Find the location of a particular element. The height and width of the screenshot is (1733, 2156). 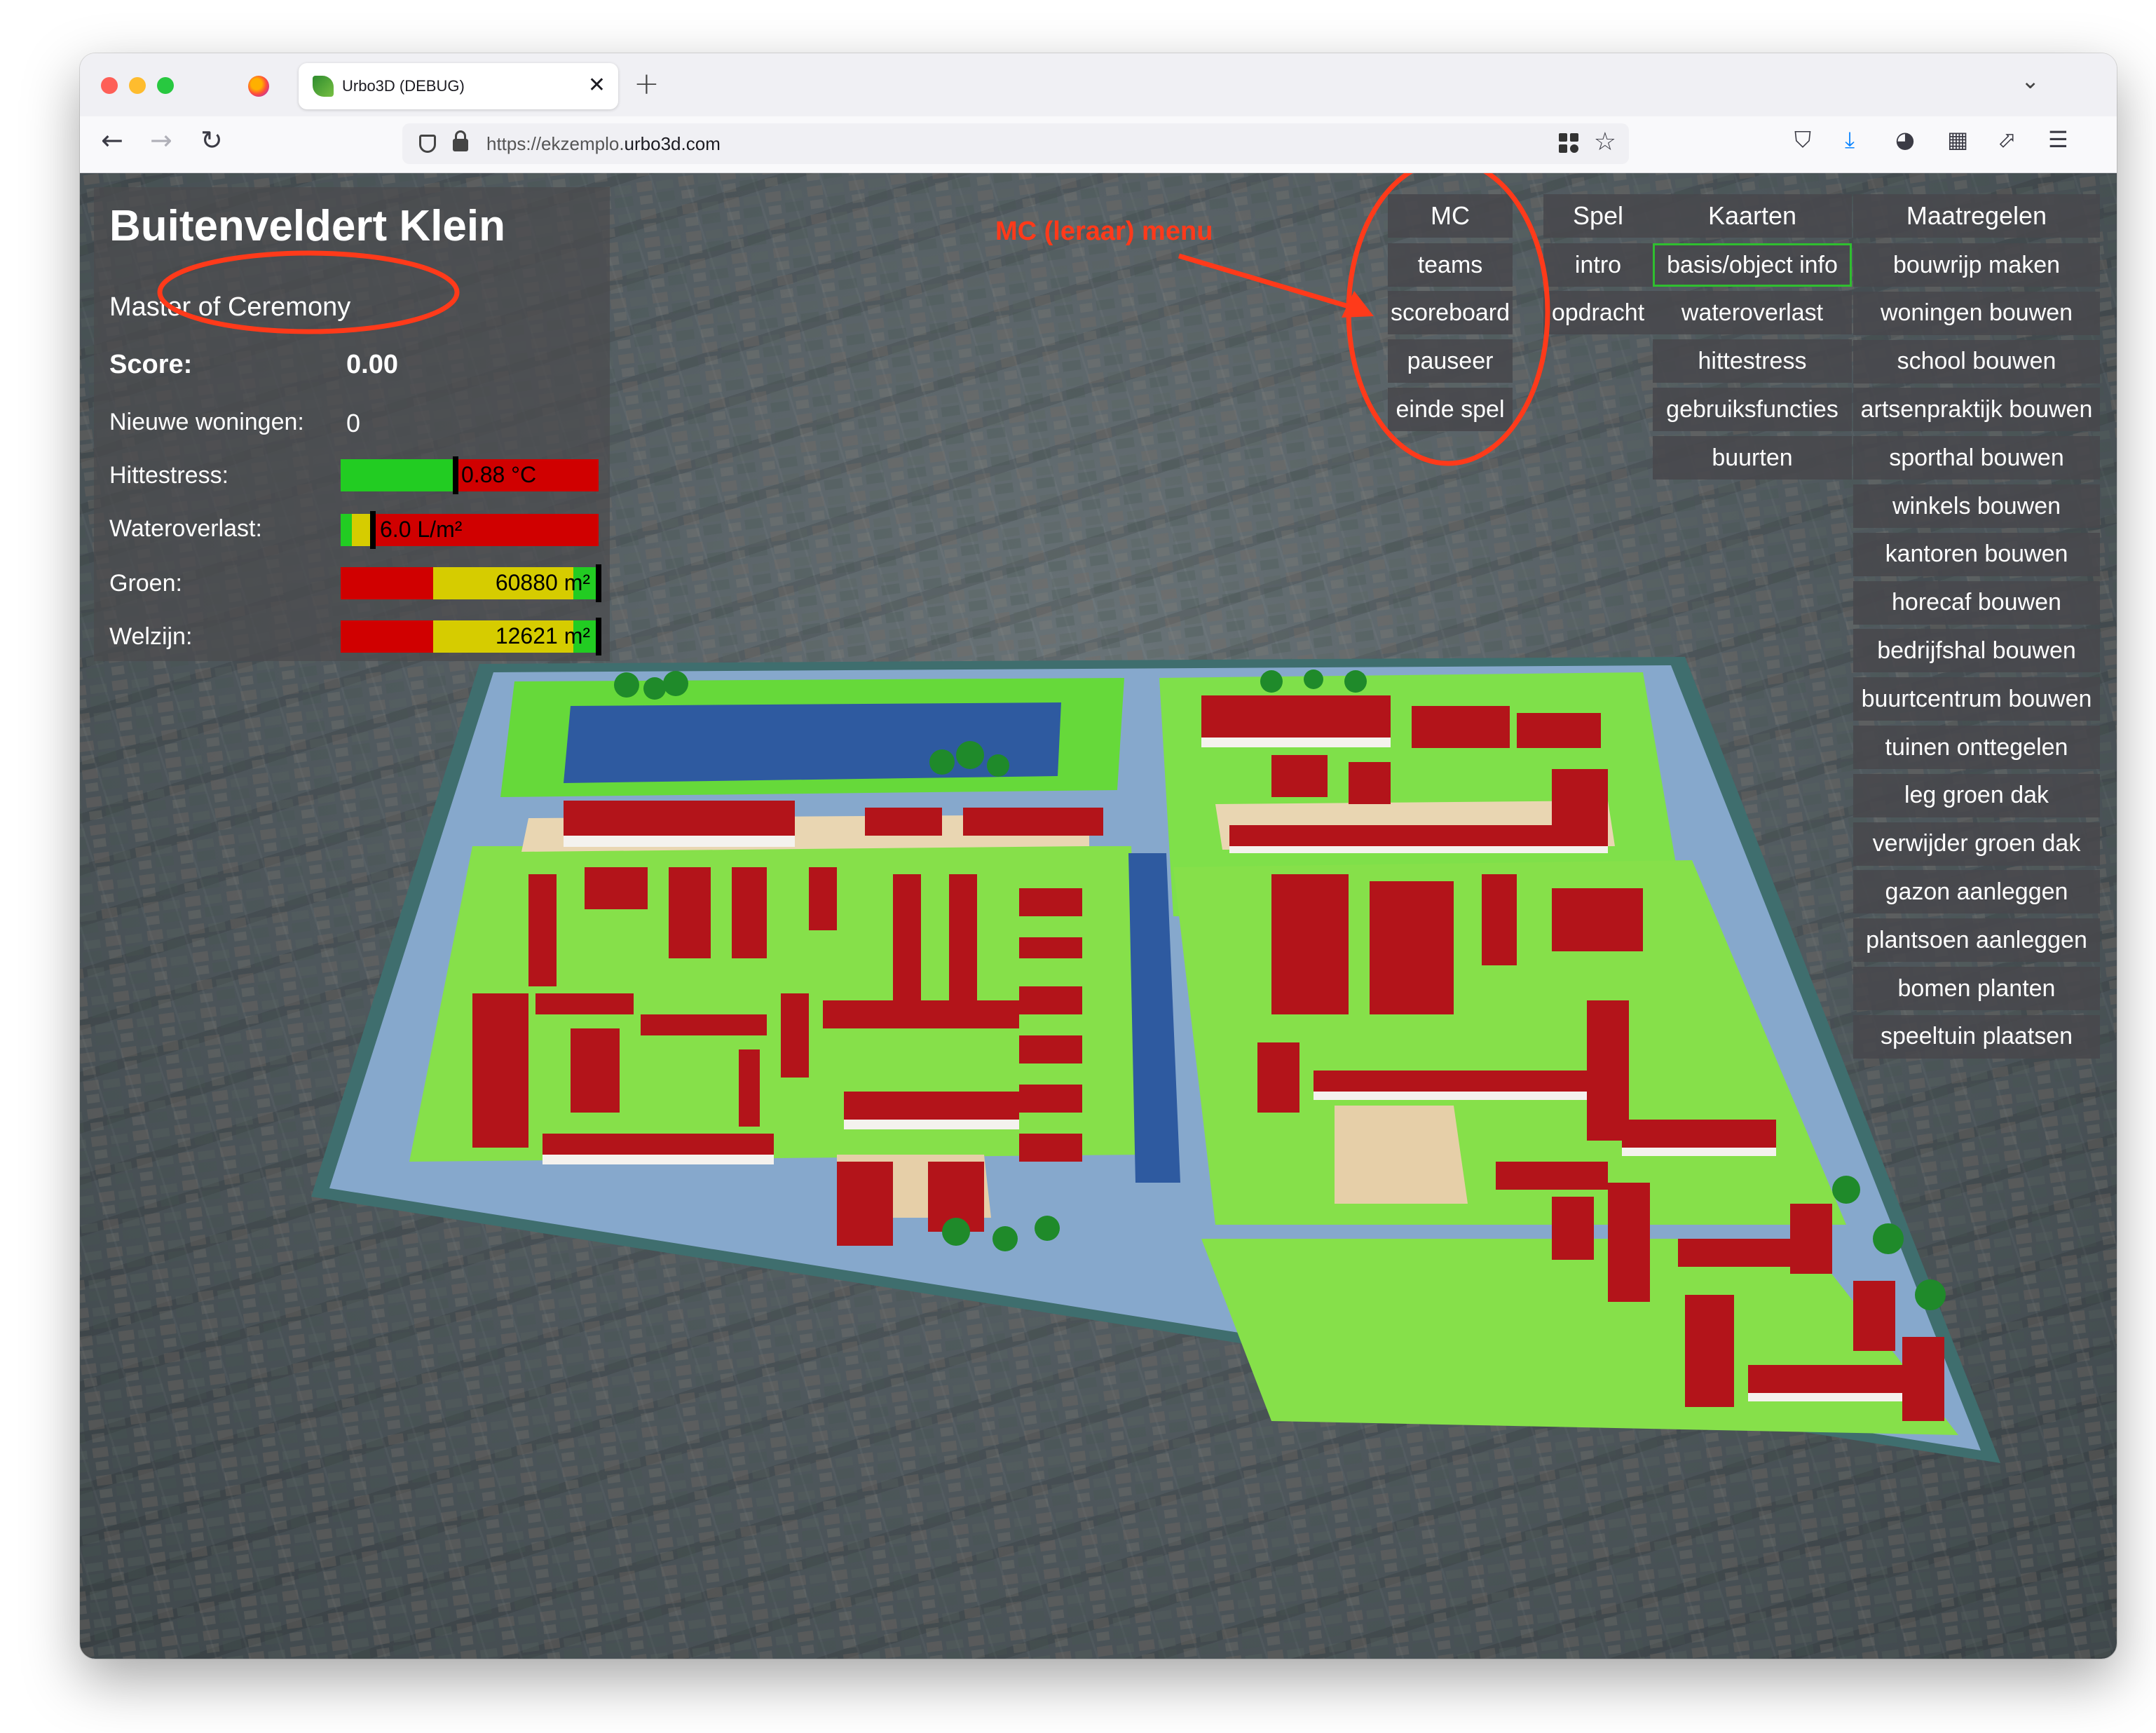

tab-bar: Urbo3D (DEBUG) ✕ + ⌄ is located at coordinates (1098, 84).